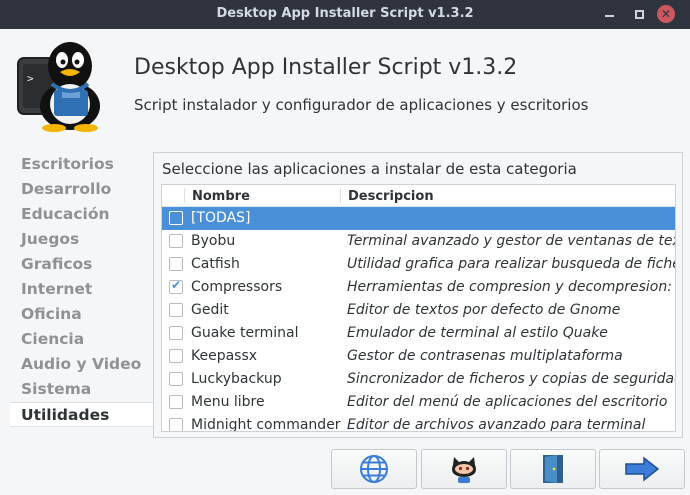 The height and width of the screenshot is (495, 690). I want to click on category-graficos: Graficos, so click(83, 264).